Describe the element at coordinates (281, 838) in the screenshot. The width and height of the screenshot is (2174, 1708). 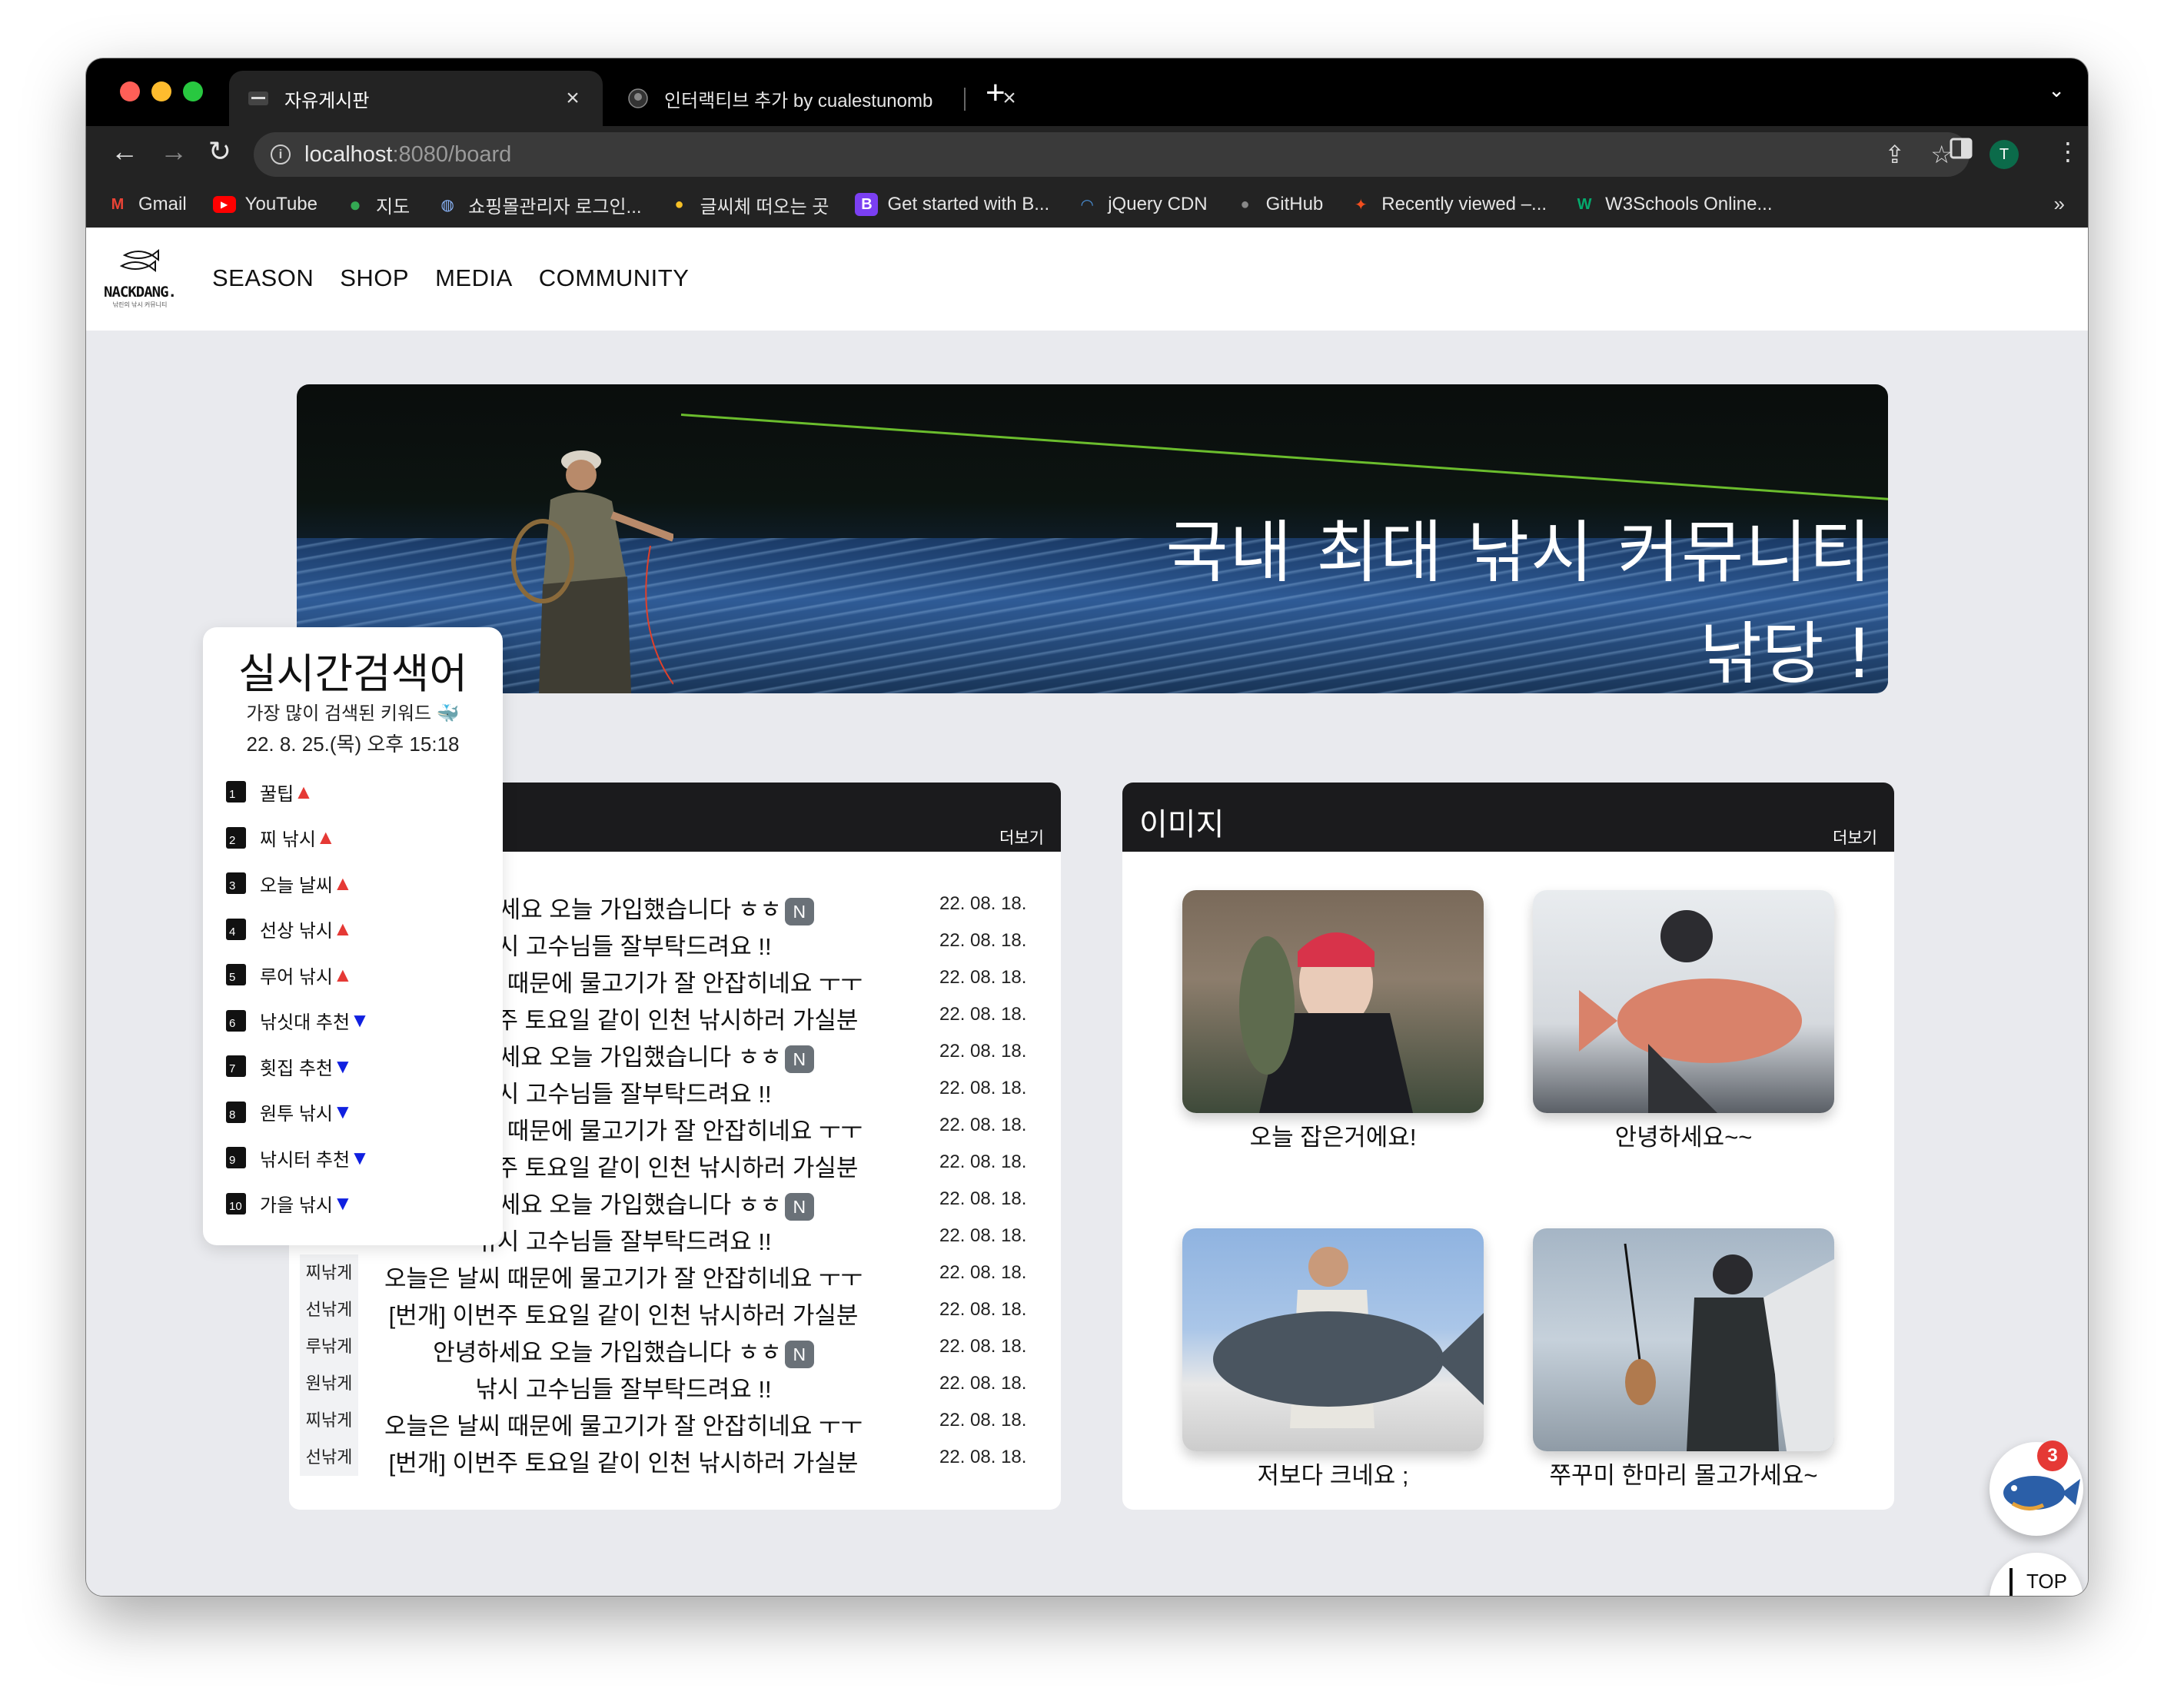
I see `realtime-keyword-item: 2 찌 낚시 ▲` at that location.